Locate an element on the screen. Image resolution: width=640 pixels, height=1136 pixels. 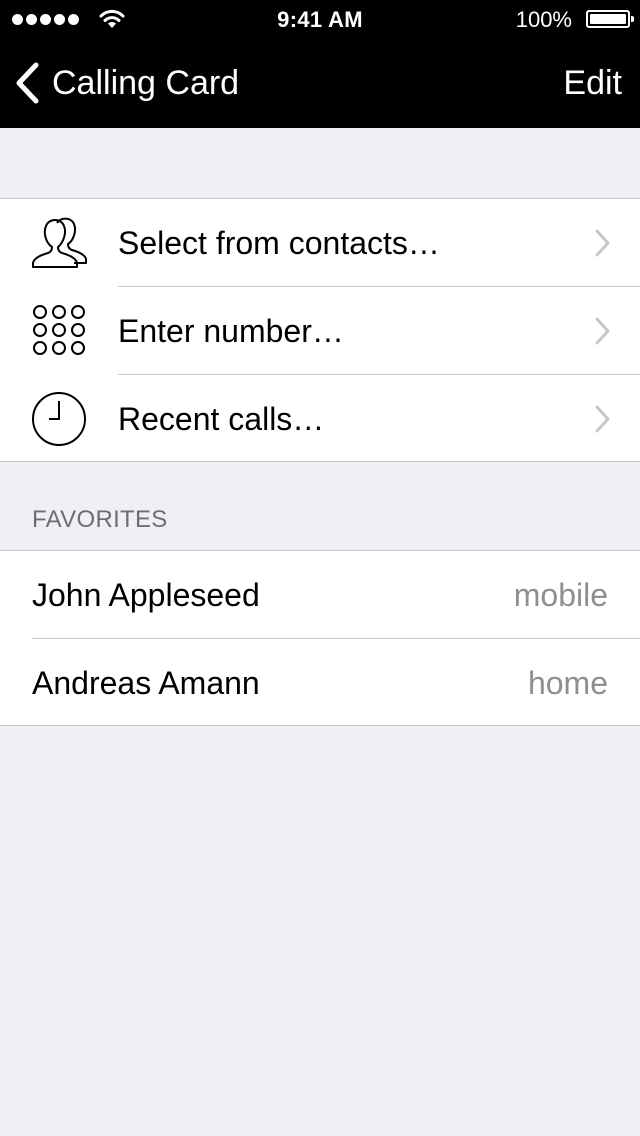
back-button: Calling Card is located at coordinates (126, 83).